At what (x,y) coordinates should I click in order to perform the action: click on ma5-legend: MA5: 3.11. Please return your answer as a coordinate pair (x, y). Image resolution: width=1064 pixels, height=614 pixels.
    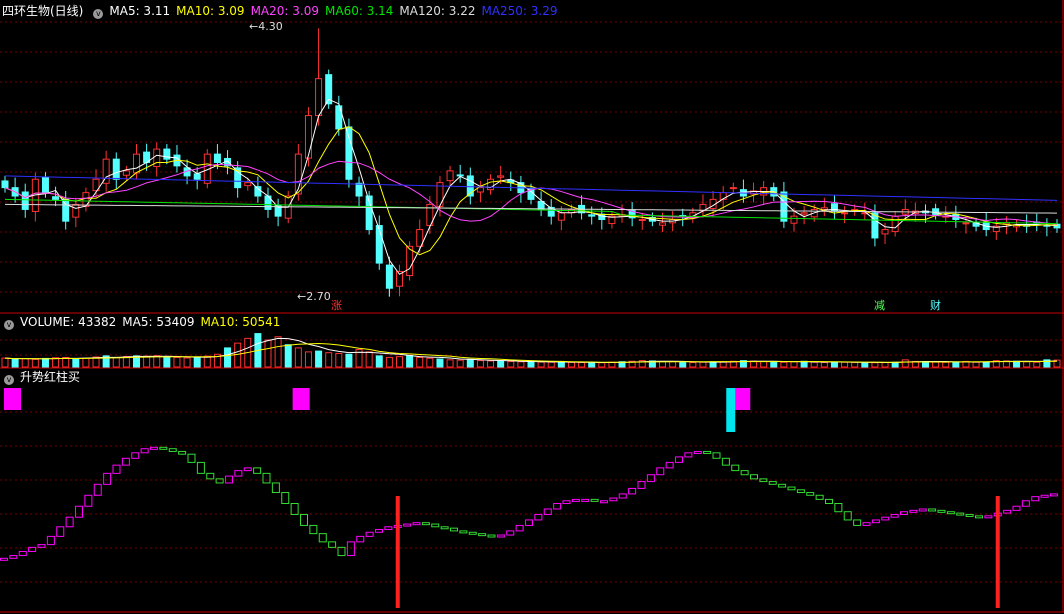
    Looking at the image, I should click on (140, 11).